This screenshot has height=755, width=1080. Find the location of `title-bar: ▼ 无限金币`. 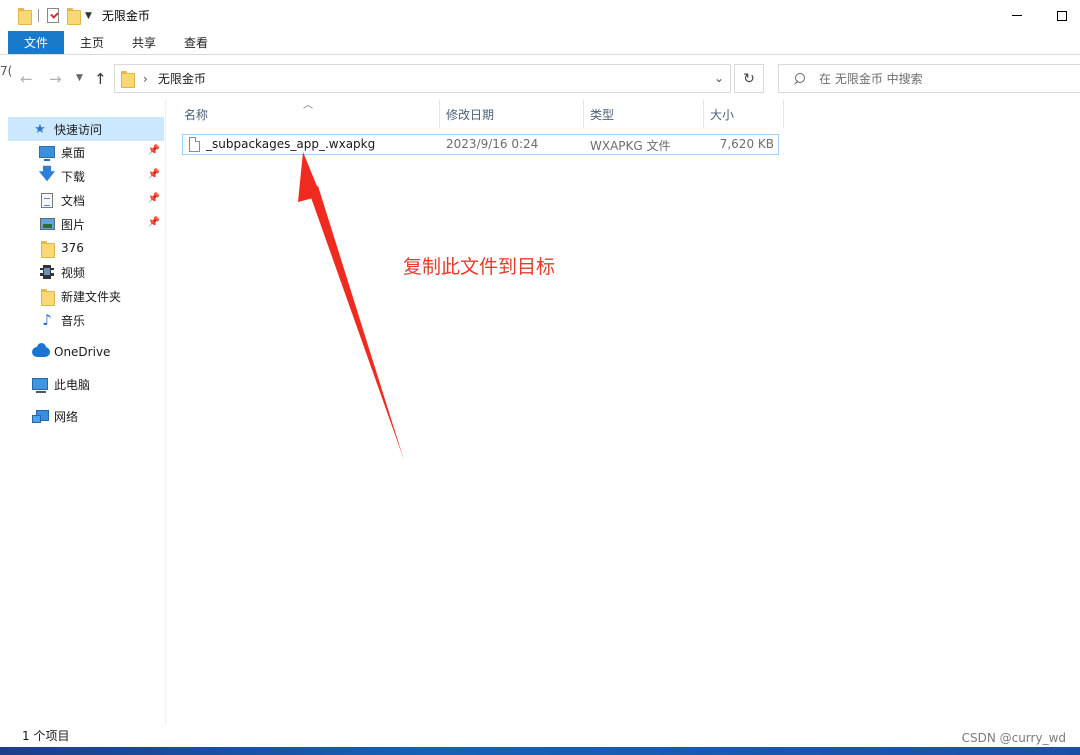

title-bar: ▼ 无限金币 is located at coordinates (540, 15).